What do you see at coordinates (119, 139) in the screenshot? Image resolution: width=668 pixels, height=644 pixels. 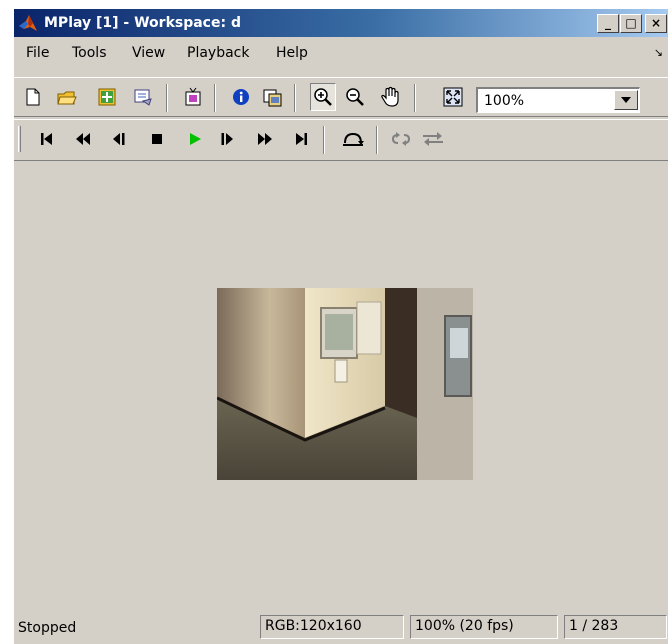 I see `step-back-icon` at bounding box center [119, 139].